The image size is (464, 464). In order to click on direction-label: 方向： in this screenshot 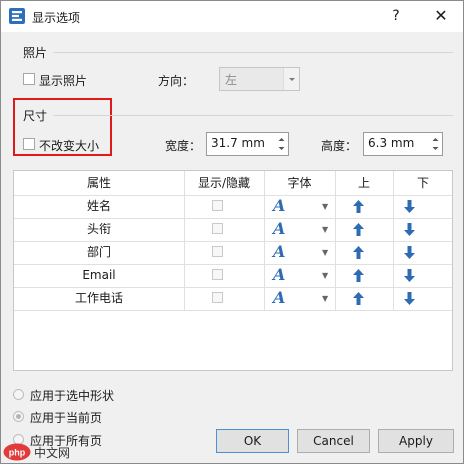, I will do `click(176, 81)`.